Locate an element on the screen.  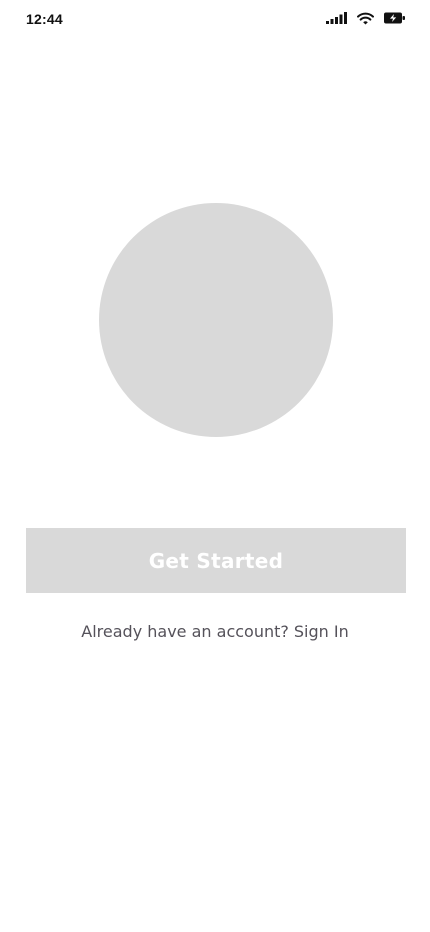
get-started-label: Get Started is located at coordinates (216, 560).